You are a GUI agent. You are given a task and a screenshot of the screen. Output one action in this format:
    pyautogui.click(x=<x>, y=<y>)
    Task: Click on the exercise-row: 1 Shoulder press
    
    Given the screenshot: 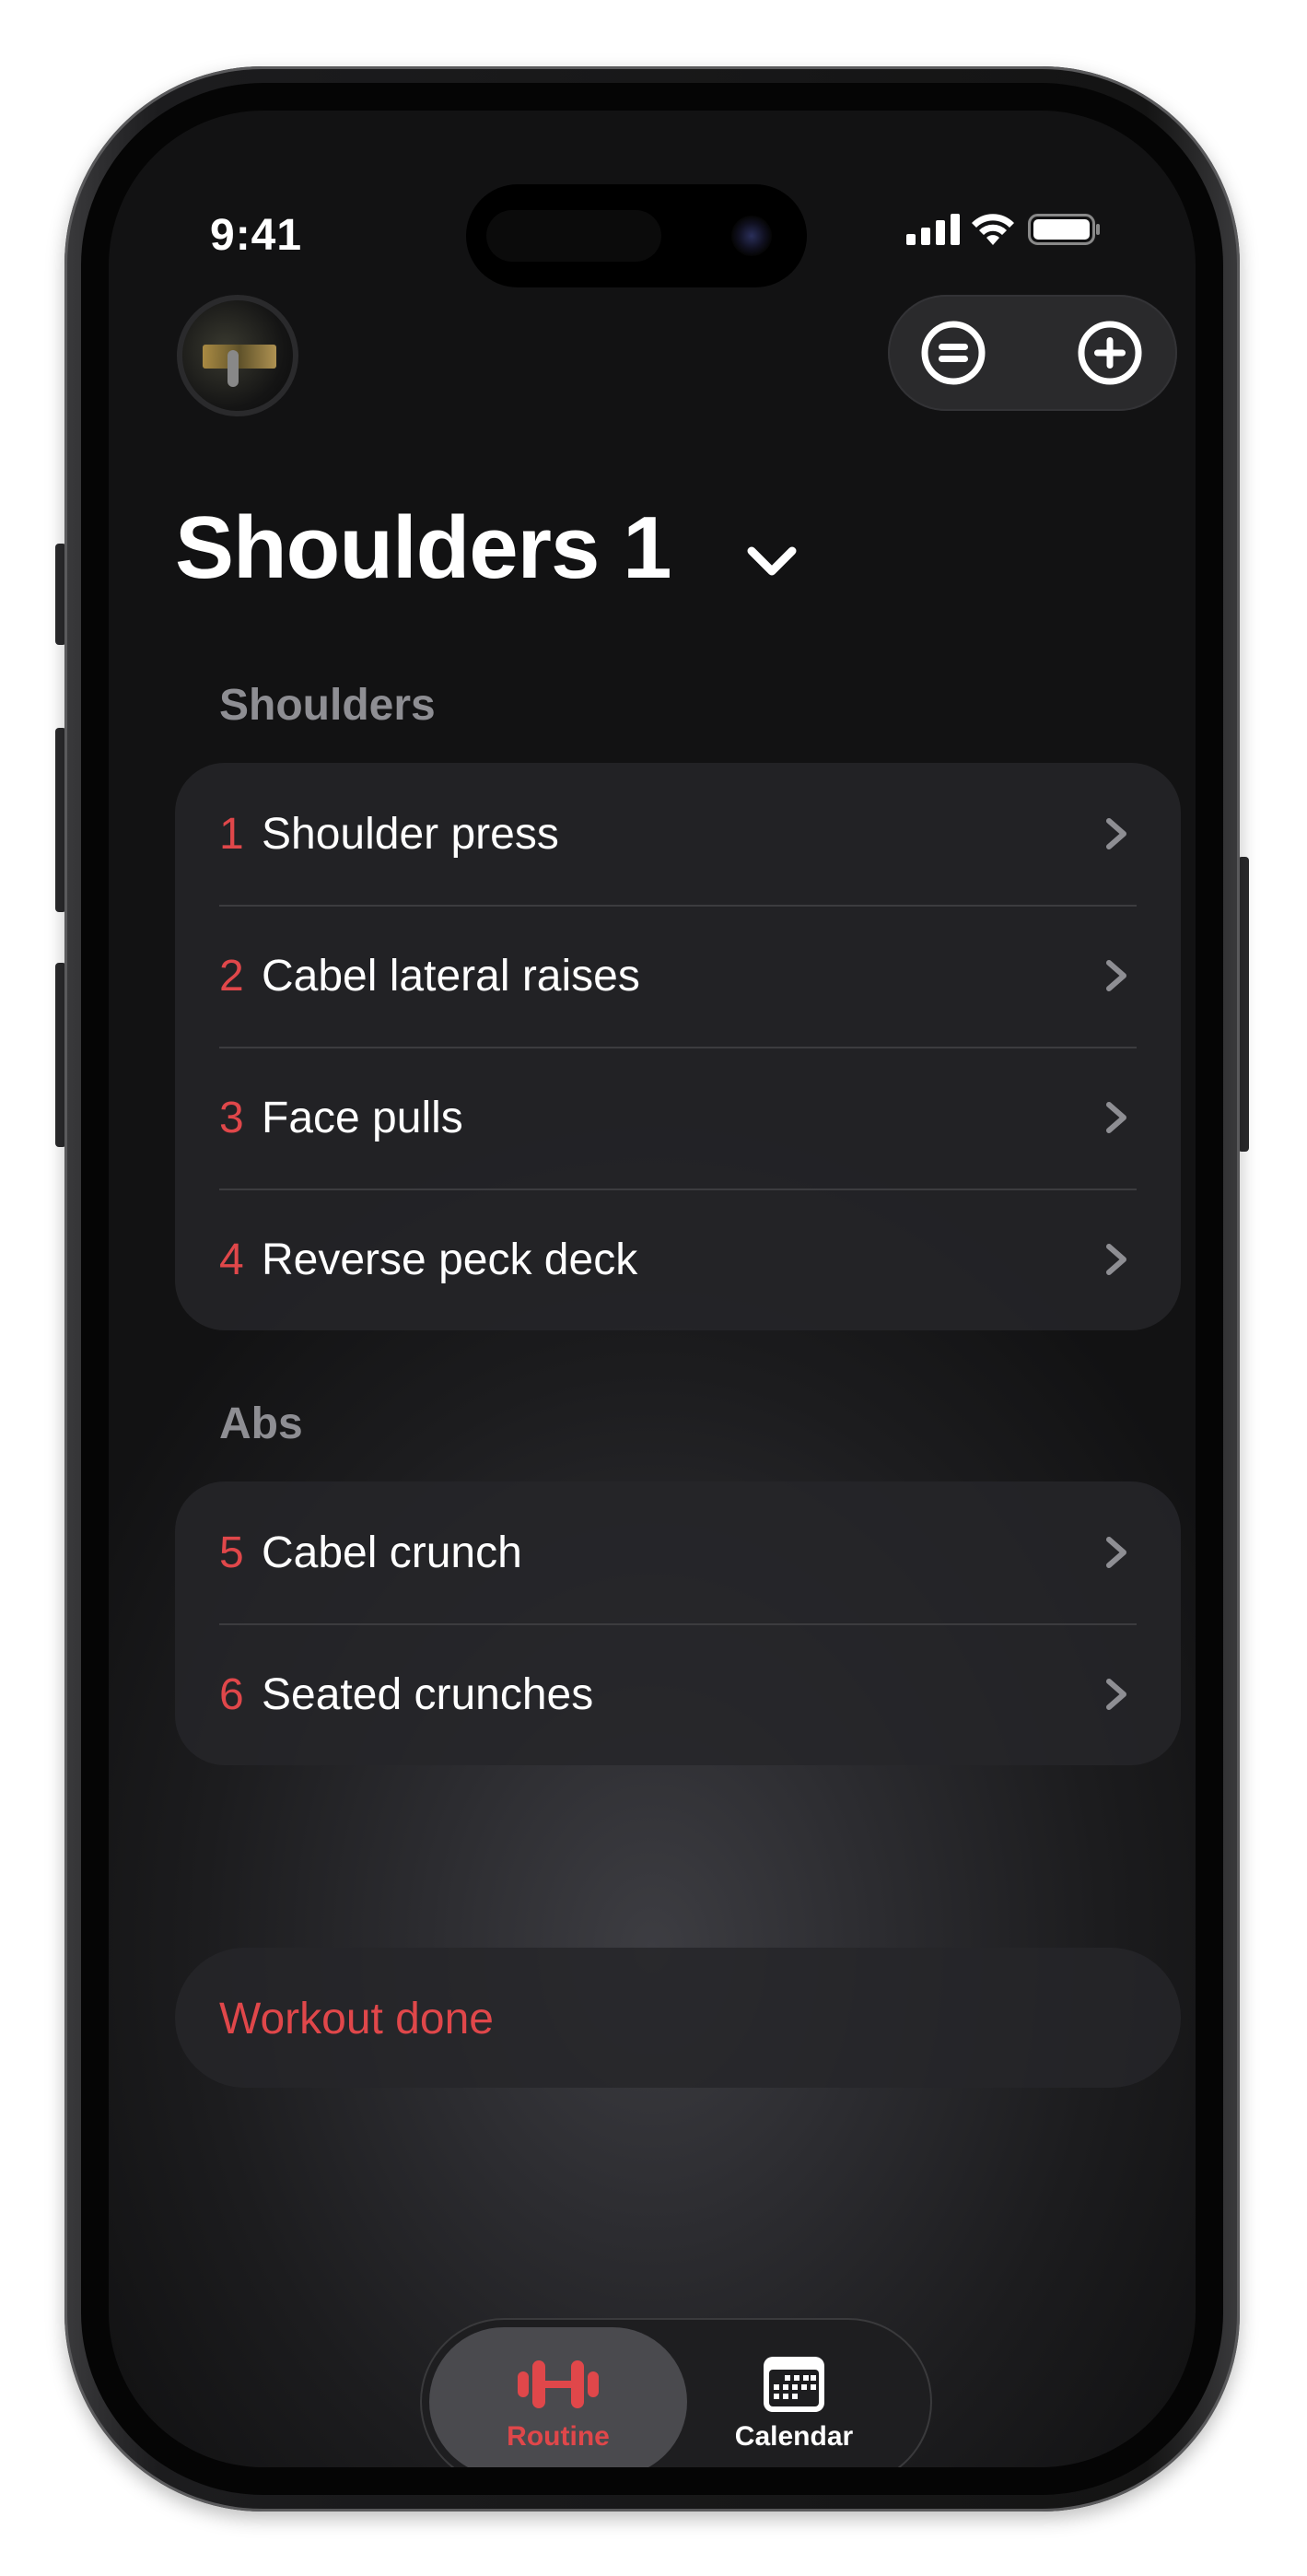 What is the action you would take?
    pyautogui.click(x=678, y=834)
    